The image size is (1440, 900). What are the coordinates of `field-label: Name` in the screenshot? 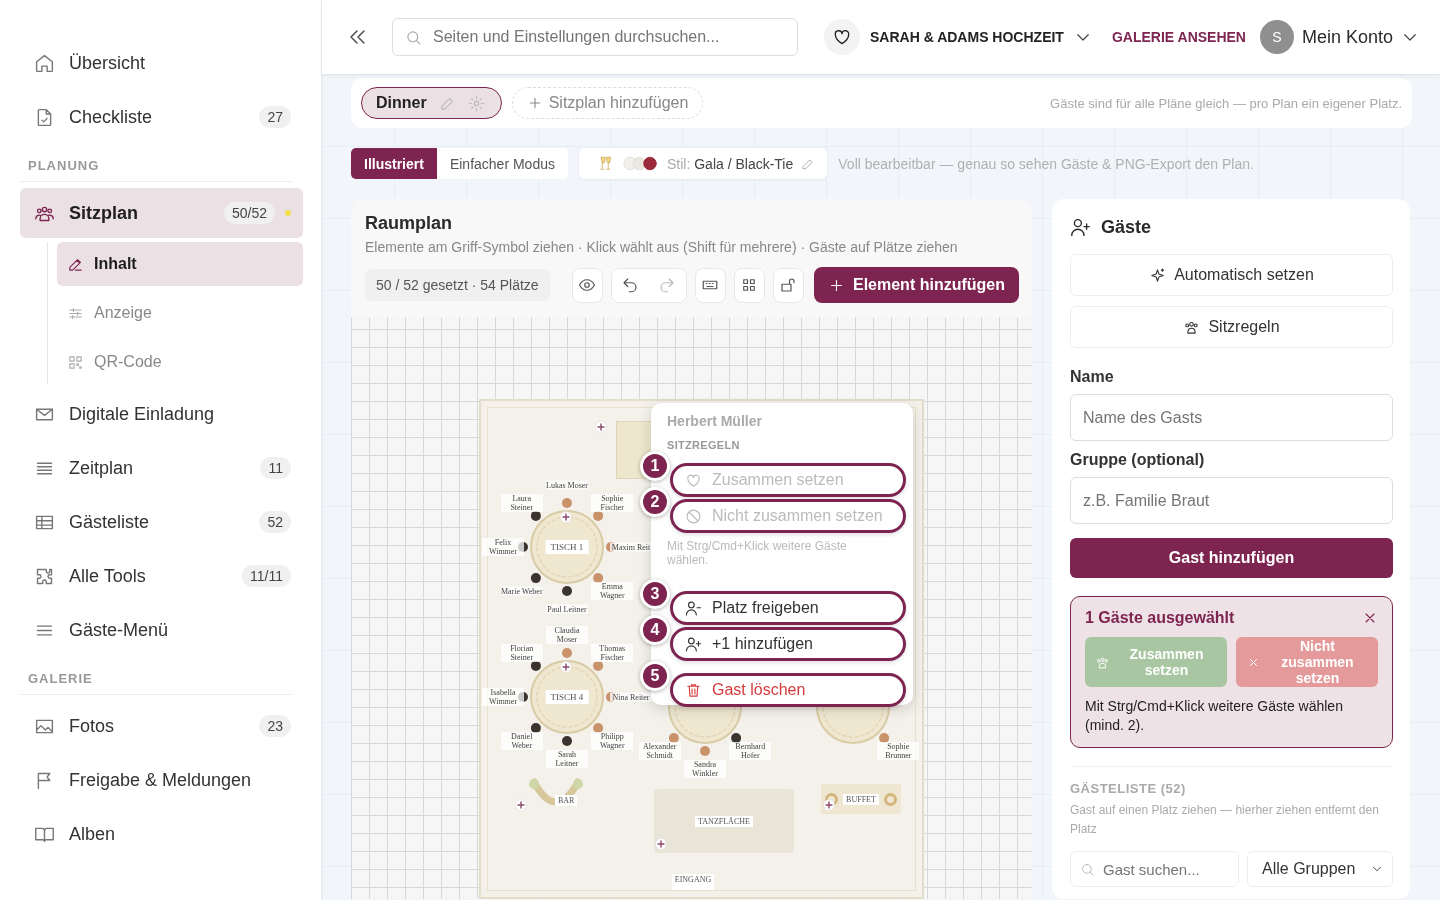 It's located at (1092, 377).